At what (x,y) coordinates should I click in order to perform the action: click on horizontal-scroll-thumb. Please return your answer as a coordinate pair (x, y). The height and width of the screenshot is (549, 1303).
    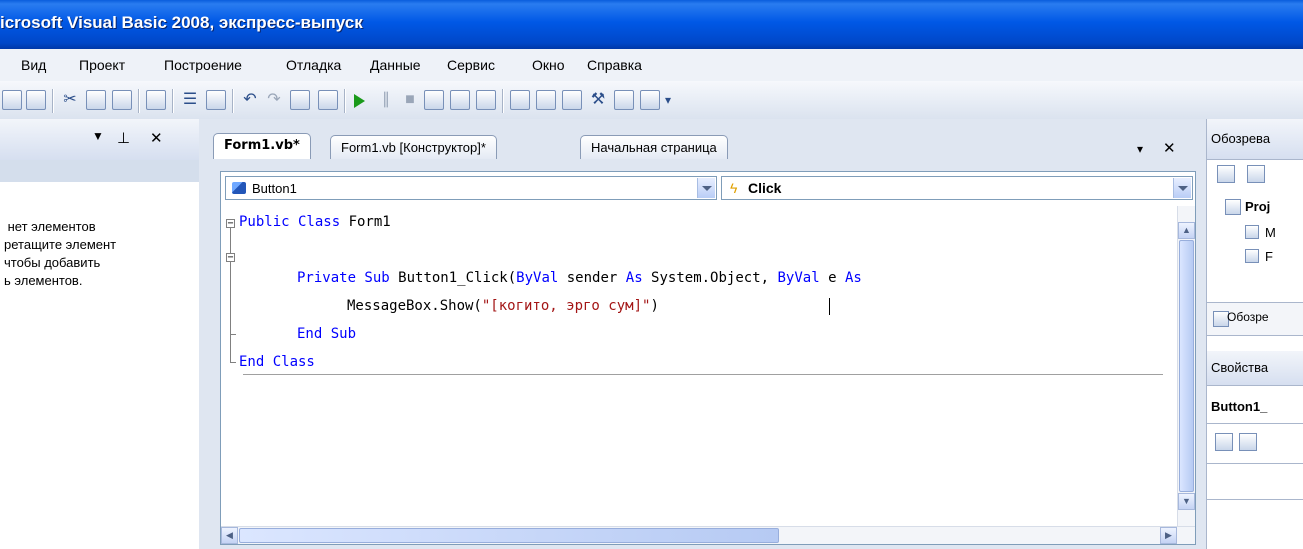
    Looking at the image, I should click on (509, 535).